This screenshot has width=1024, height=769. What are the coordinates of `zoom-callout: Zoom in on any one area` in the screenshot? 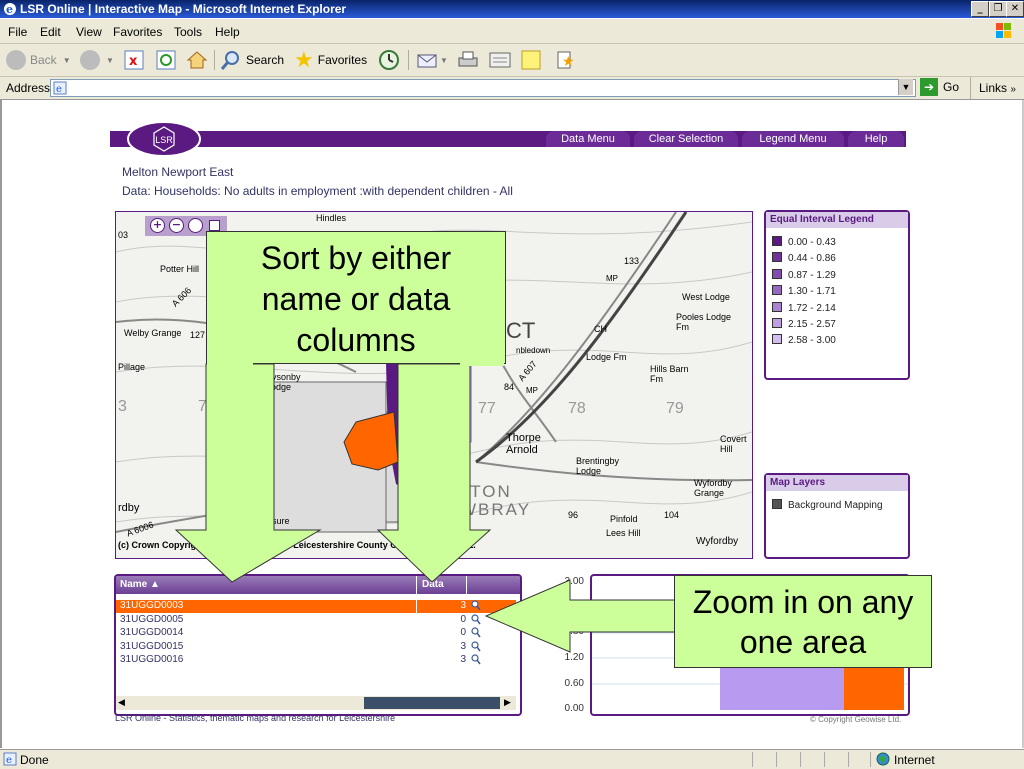 It's located at (803, 621).